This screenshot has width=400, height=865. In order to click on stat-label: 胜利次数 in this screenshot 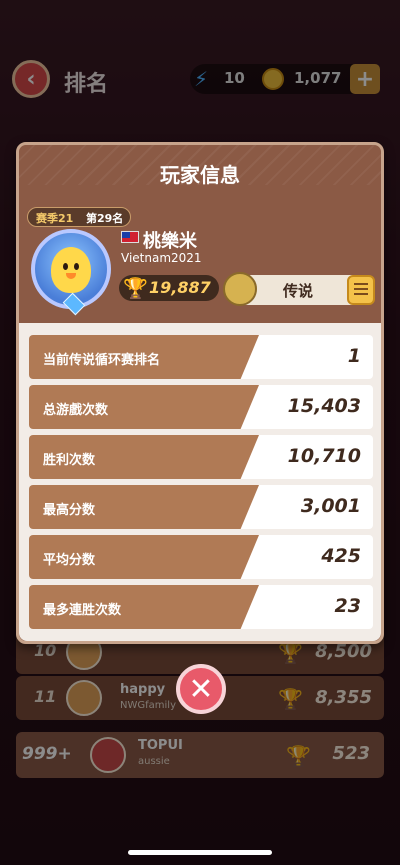, I will do `click(69, 460)`.